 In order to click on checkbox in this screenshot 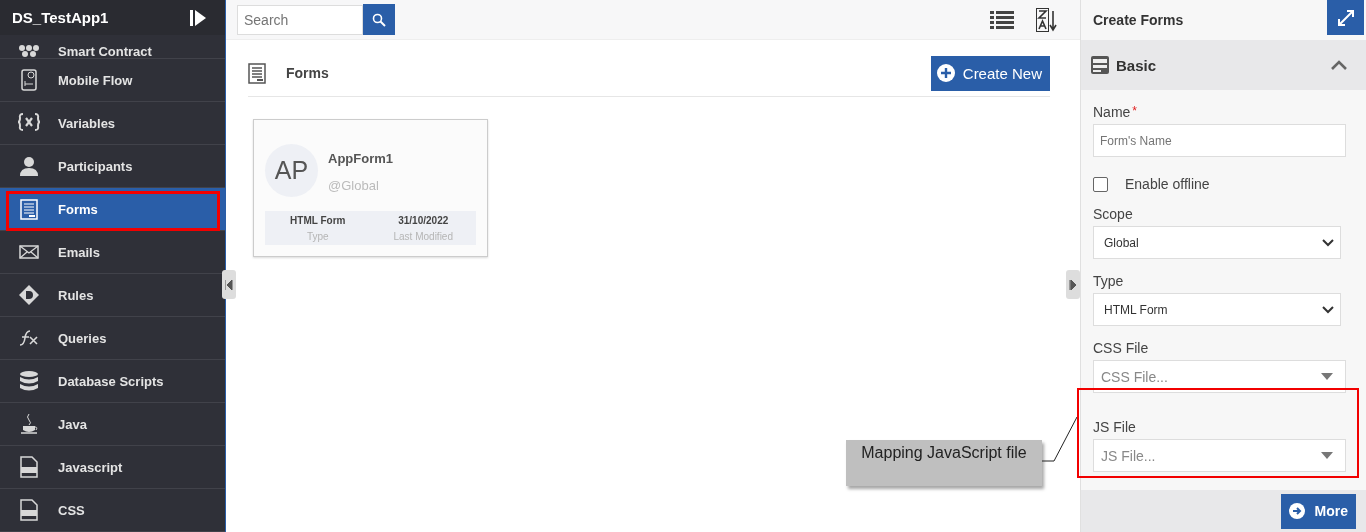, I will do `click(1100, 184)`.